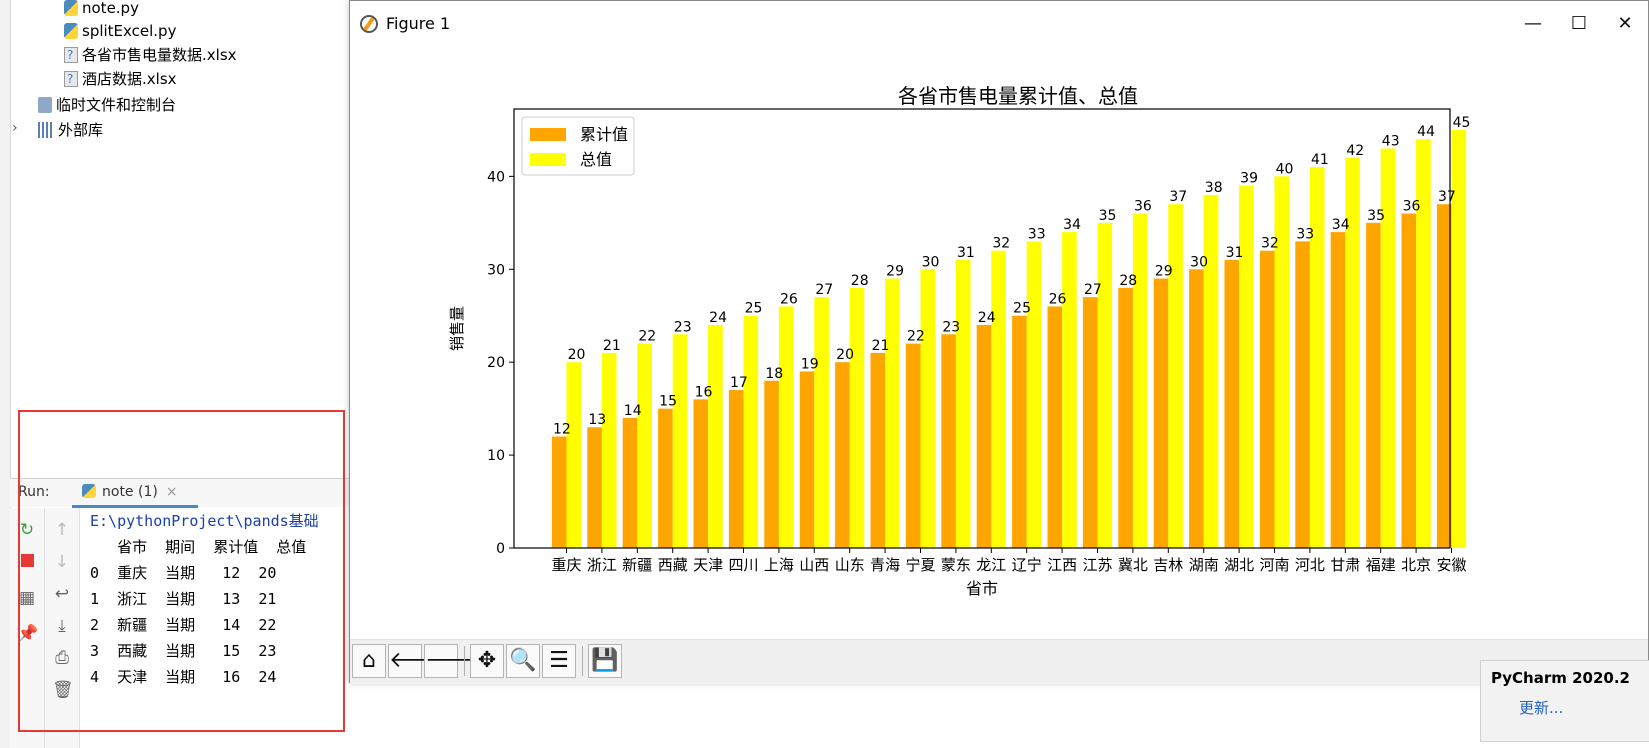 The image size is (1649, 748). What do you see at coordinates (1320, 160) in the screenshot?
I see `bar-value-label: 41` at bounding box center [1320, 160].